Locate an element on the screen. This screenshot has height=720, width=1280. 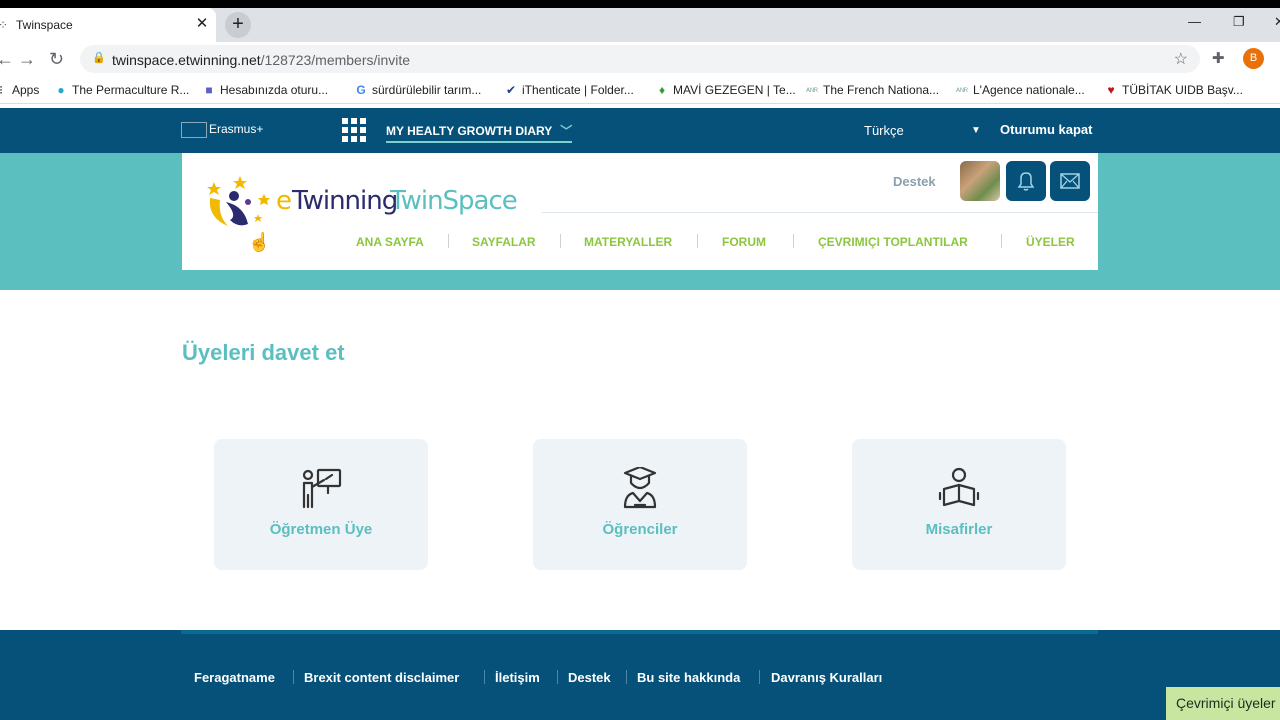
apps-grid-icon is located at coordinates (354, 130).